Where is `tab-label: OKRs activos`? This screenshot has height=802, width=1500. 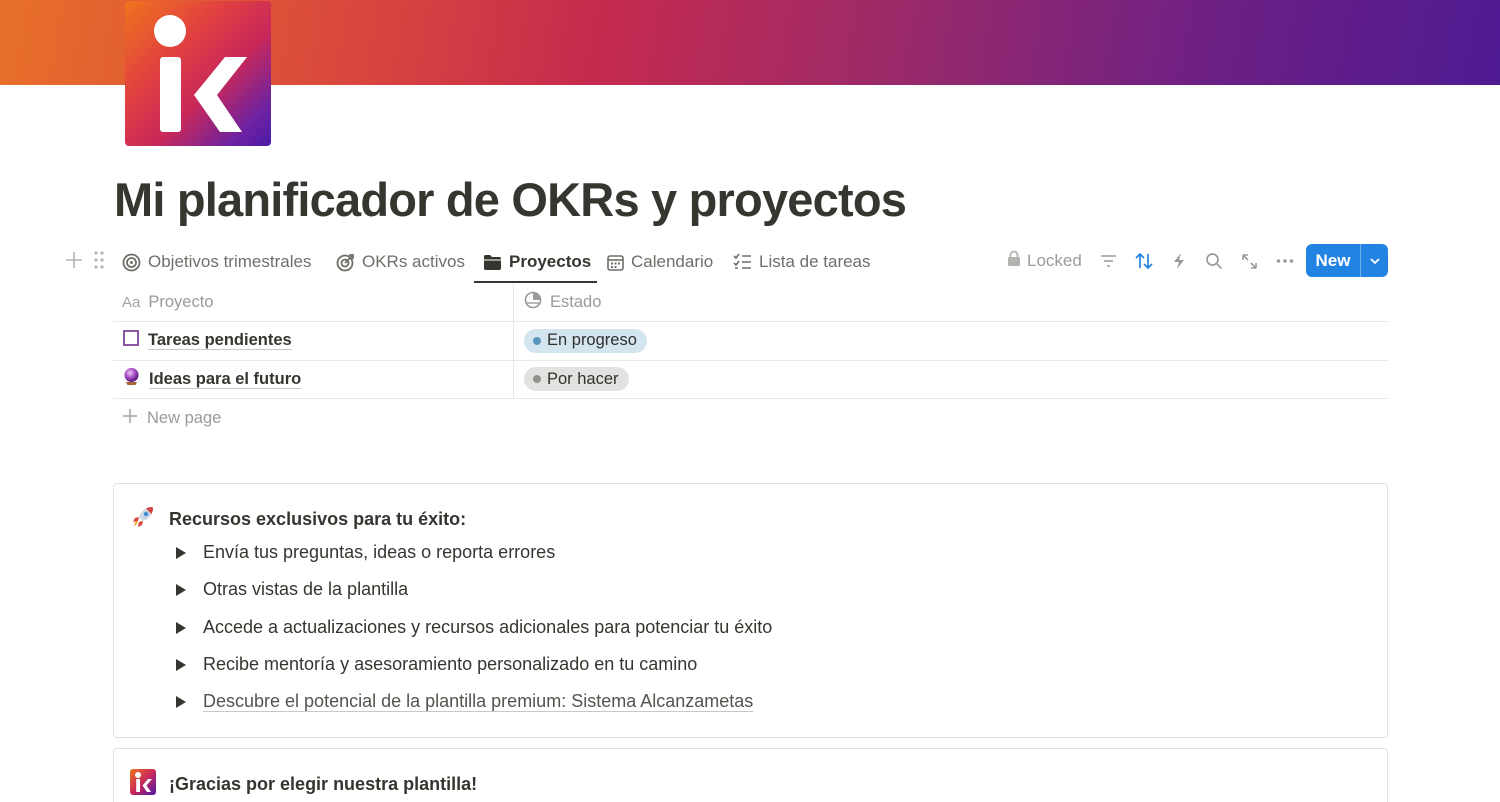 tab-label: OKRs activos is located at coordinates (413, 261).